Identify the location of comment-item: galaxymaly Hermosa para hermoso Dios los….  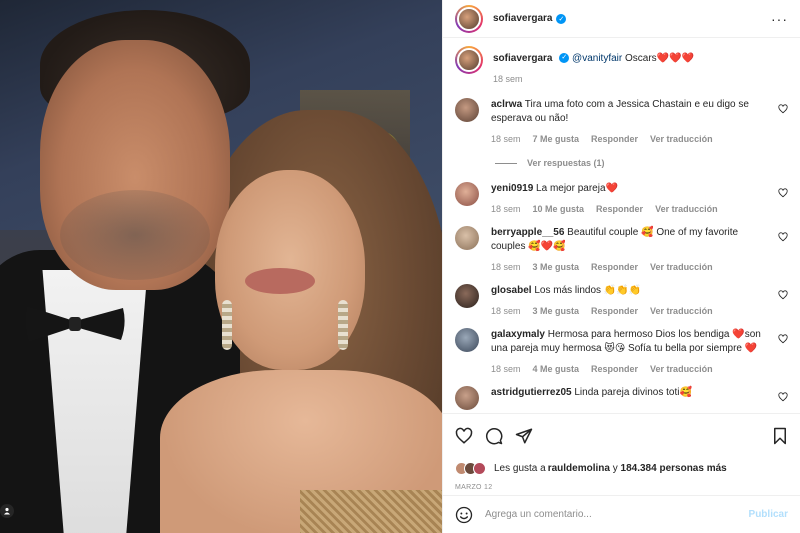
(621, 351).